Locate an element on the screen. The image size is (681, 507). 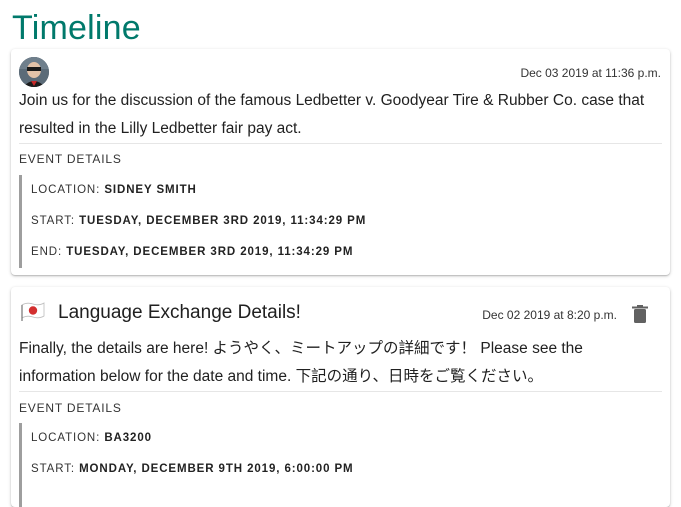
event-location: LOCATION: BA3200 is located at coordinates (91, 438).